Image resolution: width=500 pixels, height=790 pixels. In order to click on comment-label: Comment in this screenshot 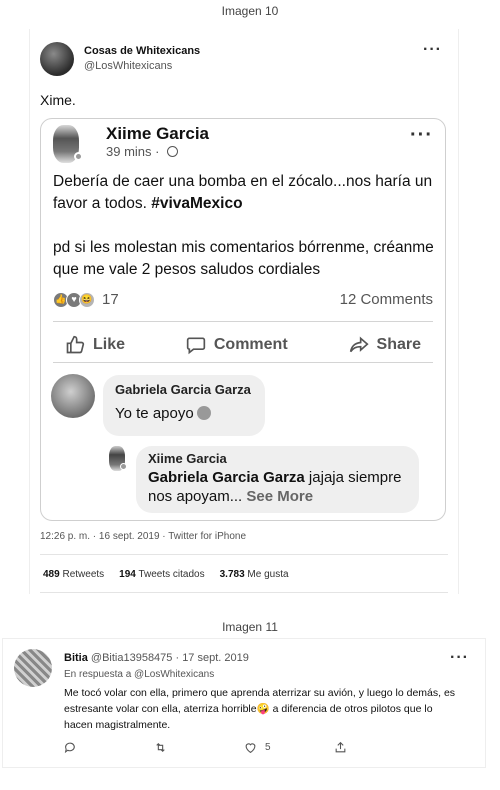, I will do `click(250, 344)`.